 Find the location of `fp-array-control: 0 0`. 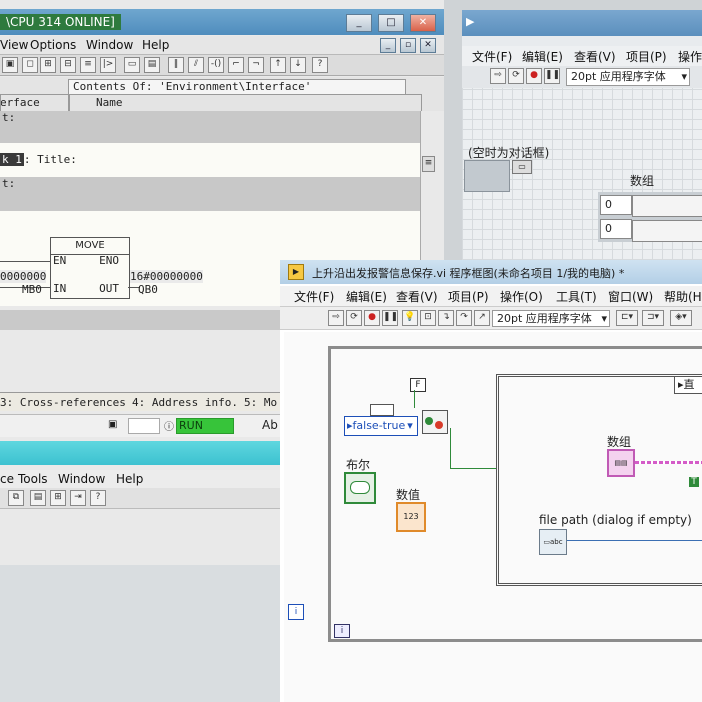

fp-array-control: 0 0 is located at coordinates (650, 217).